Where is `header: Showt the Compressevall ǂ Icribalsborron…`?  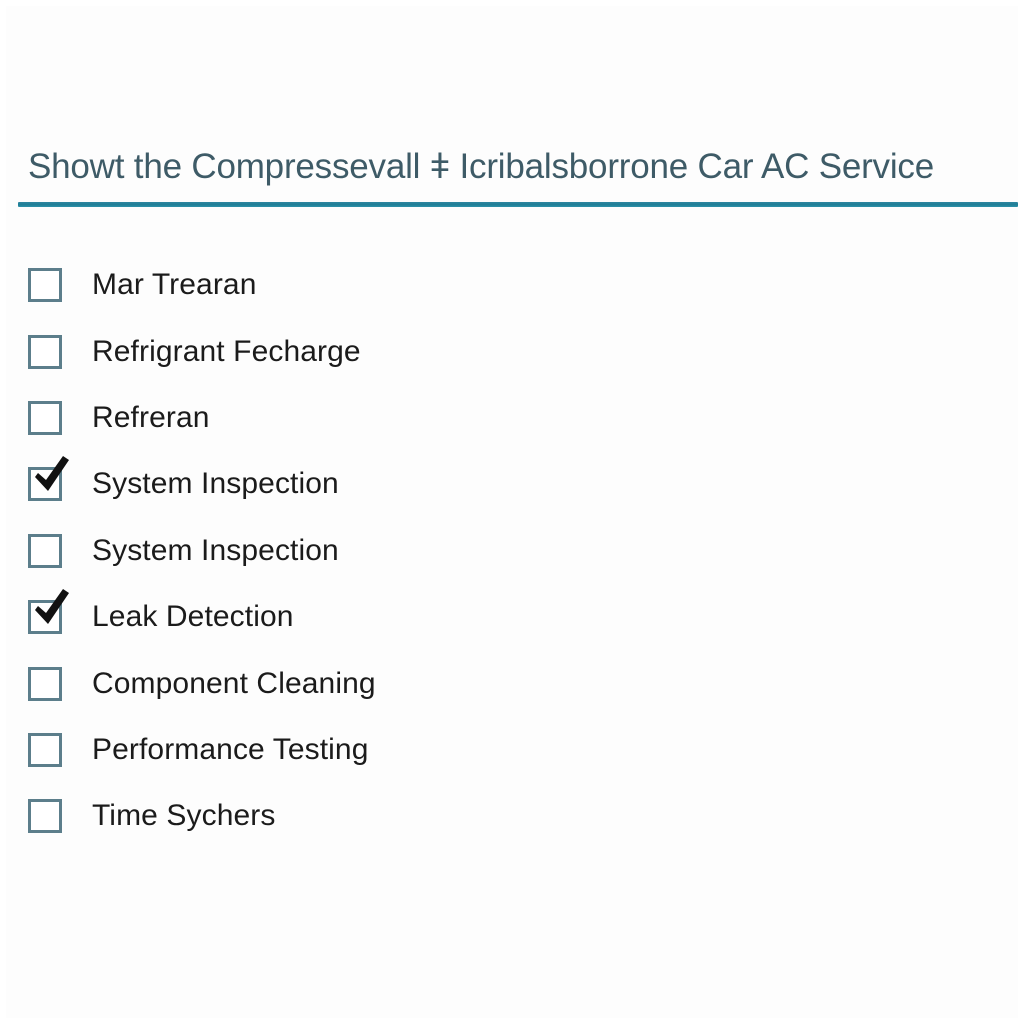 header: Showt the Compressevall ǂ Icribalsborron… is located at coordinates (518, 175).